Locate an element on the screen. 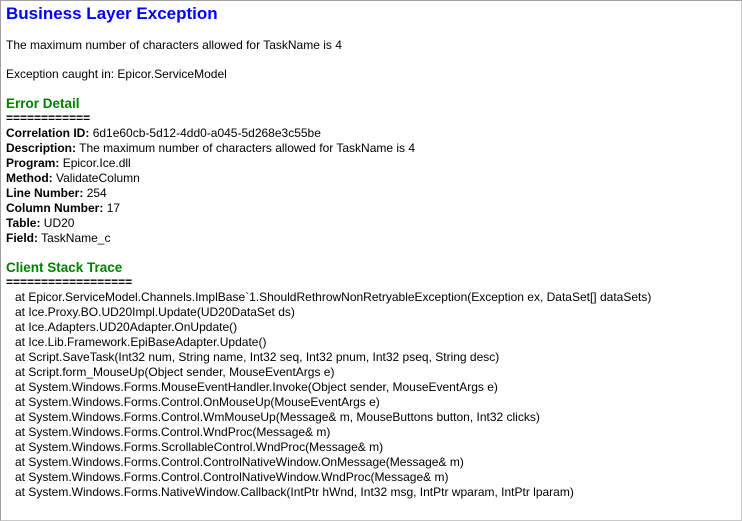 Image resolution: width=742 pixels, height=521 pixels. field-value: 6d1e60cb-5d12-4dd0-a045-5d268e3c55be is located at coordinates (206, 133).